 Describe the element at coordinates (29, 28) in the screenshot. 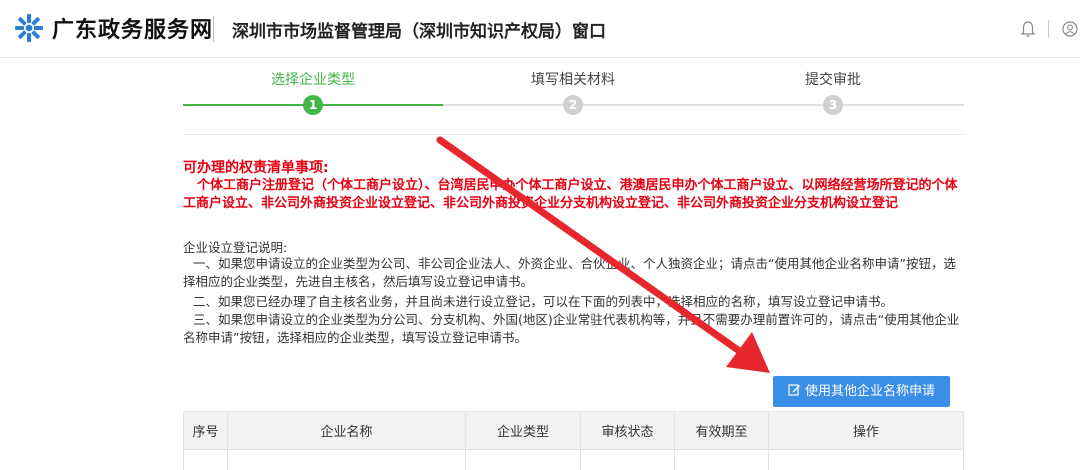

I see `logo-icon` at that location.